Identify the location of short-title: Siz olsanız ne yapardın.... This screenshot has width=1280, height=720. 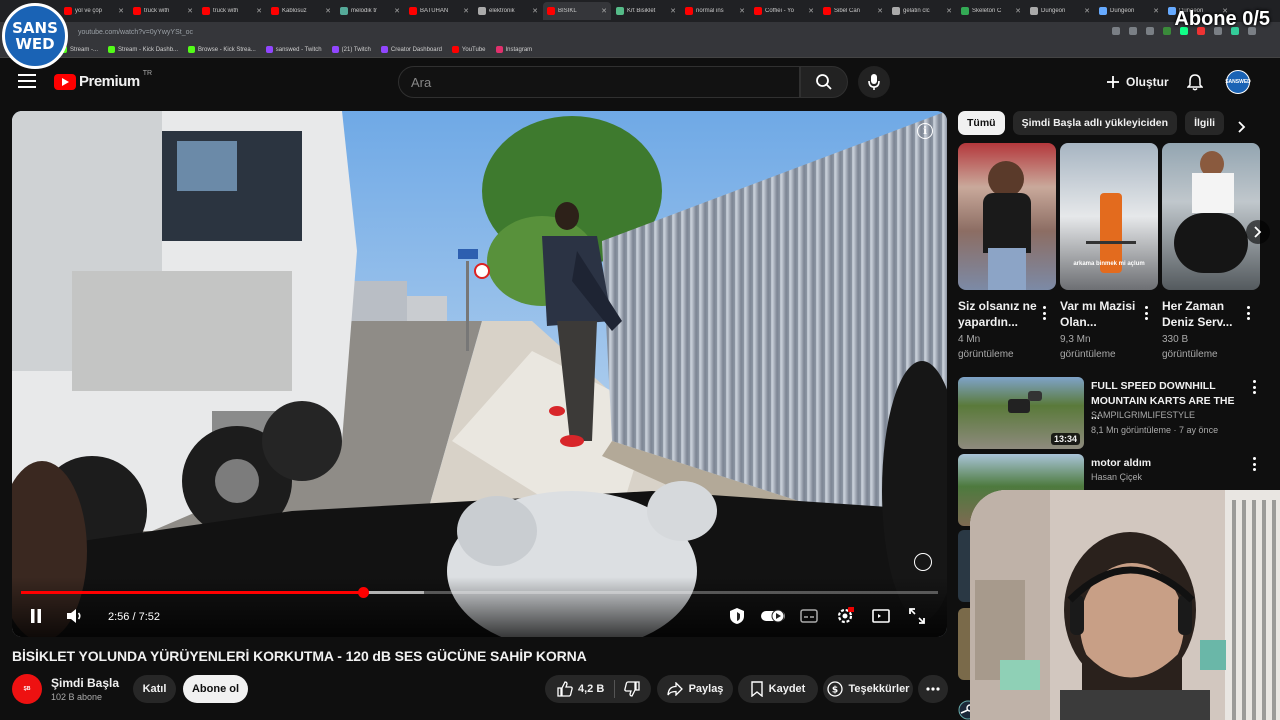
(999, 314).